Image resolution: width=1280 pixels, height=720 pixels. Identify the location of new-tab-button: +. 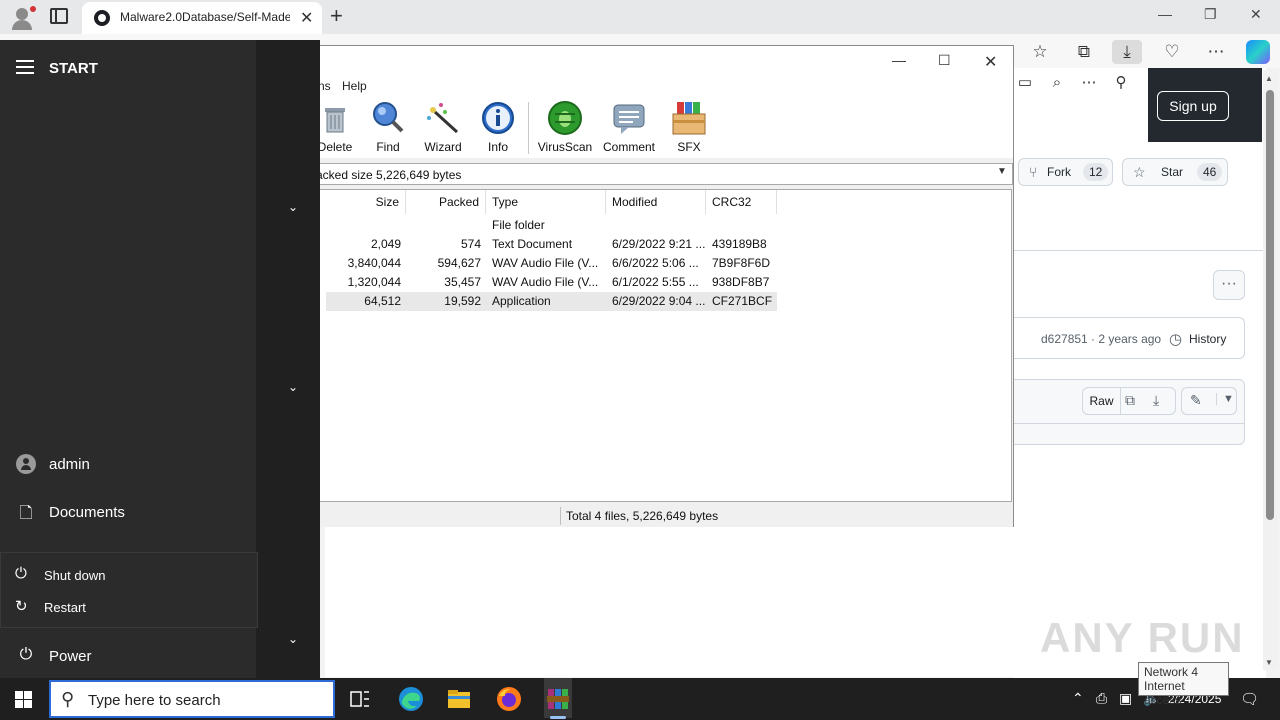
(336, 16).